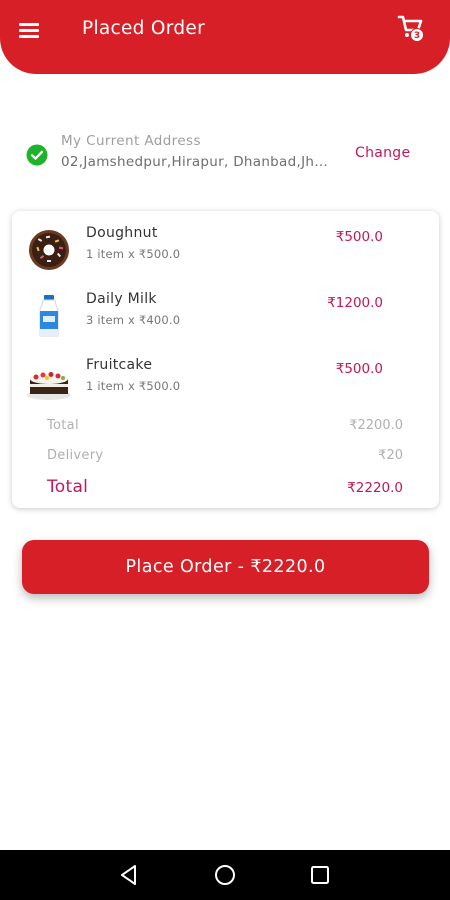  What do you see at coordinates (382, 153) in the screenshot?
I see `change-address-button: Change` at bounding box center [382, 153].